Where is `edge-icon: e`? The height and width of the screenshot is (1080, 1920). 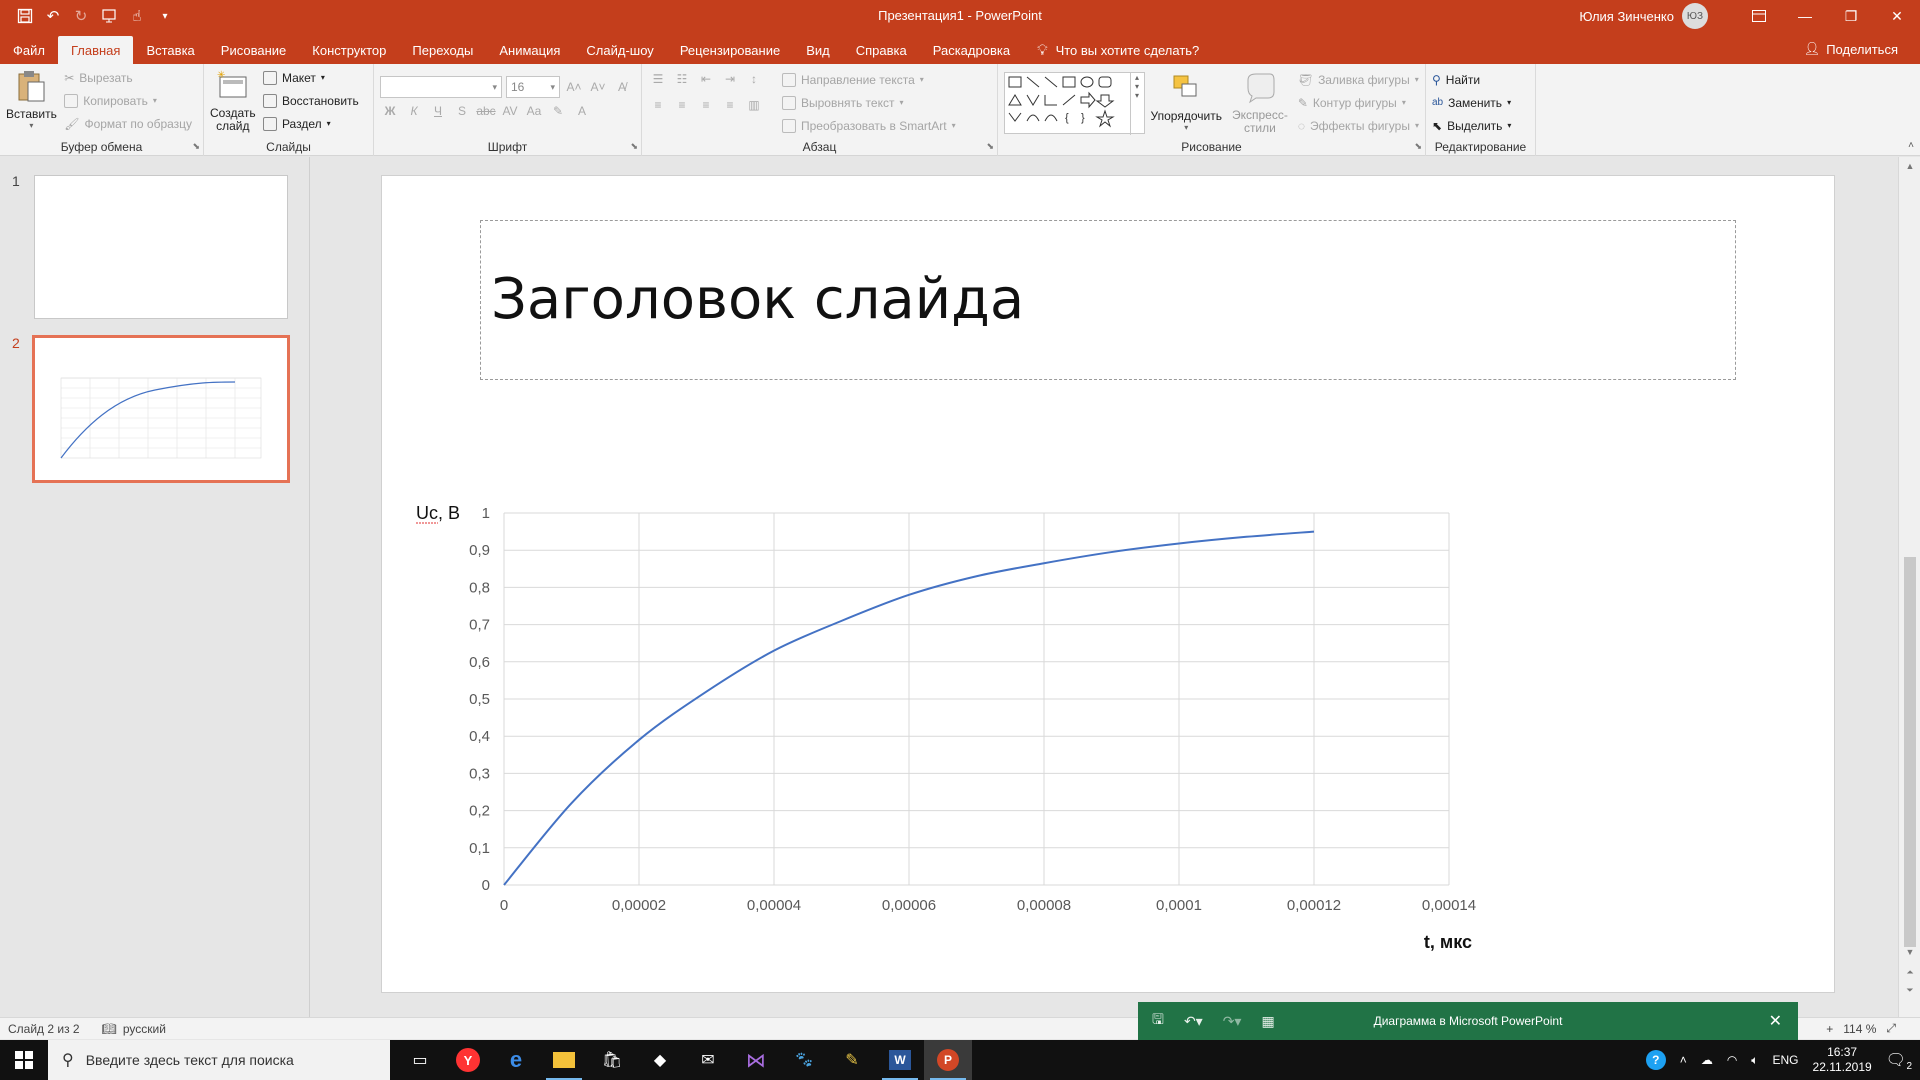
edge-icon: e is located at coordinates (516, 1060).